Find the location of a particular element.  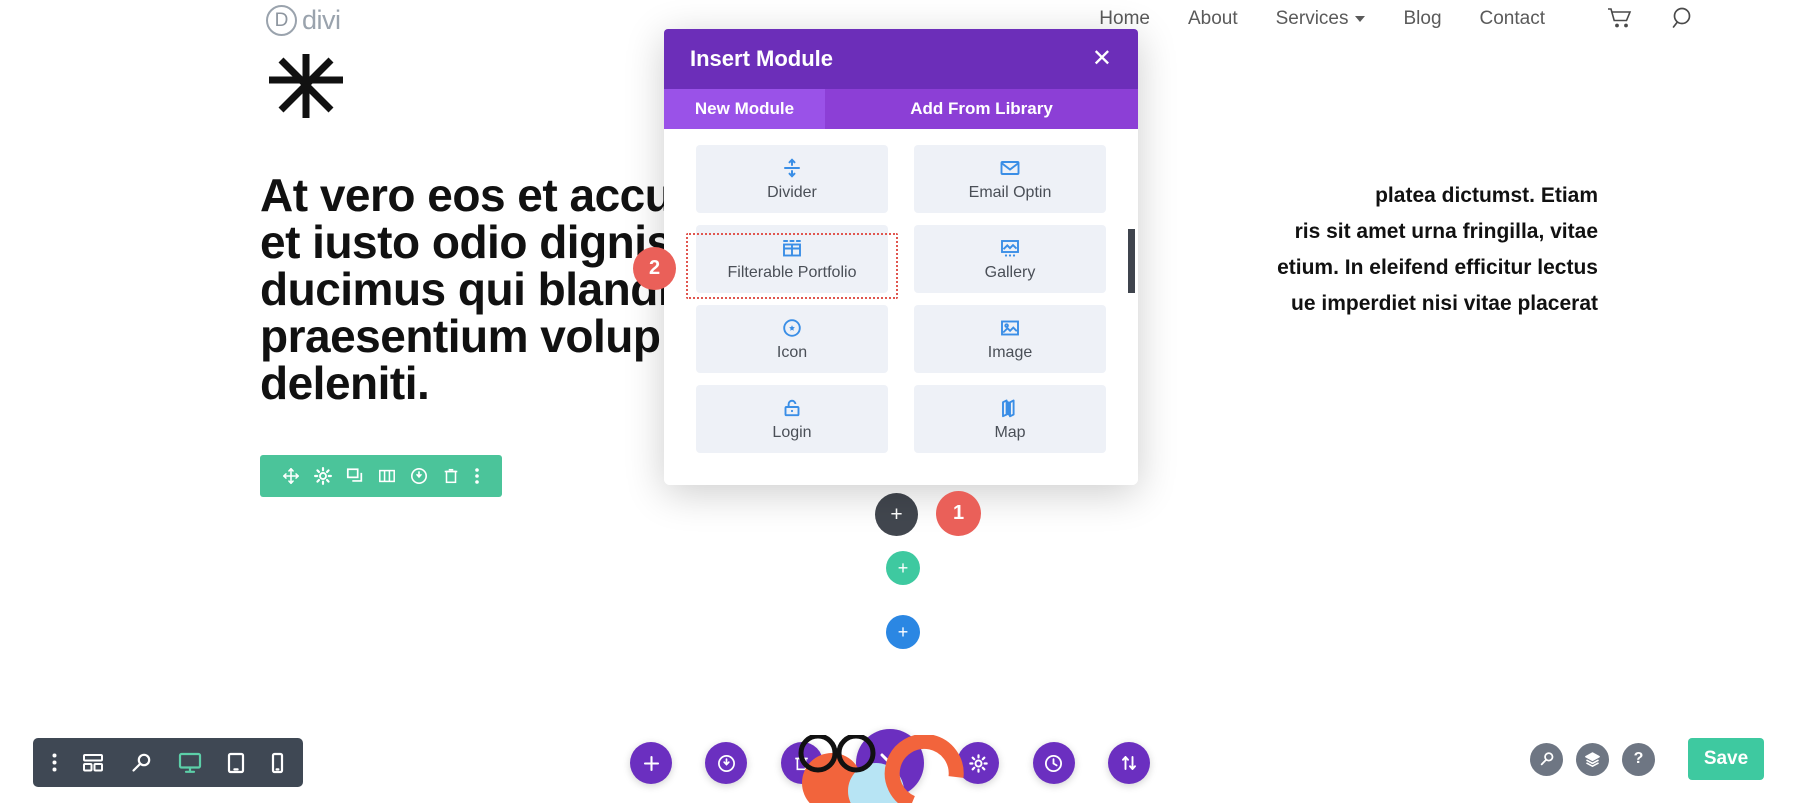

divider-icon is located at coordinates (792, 168).